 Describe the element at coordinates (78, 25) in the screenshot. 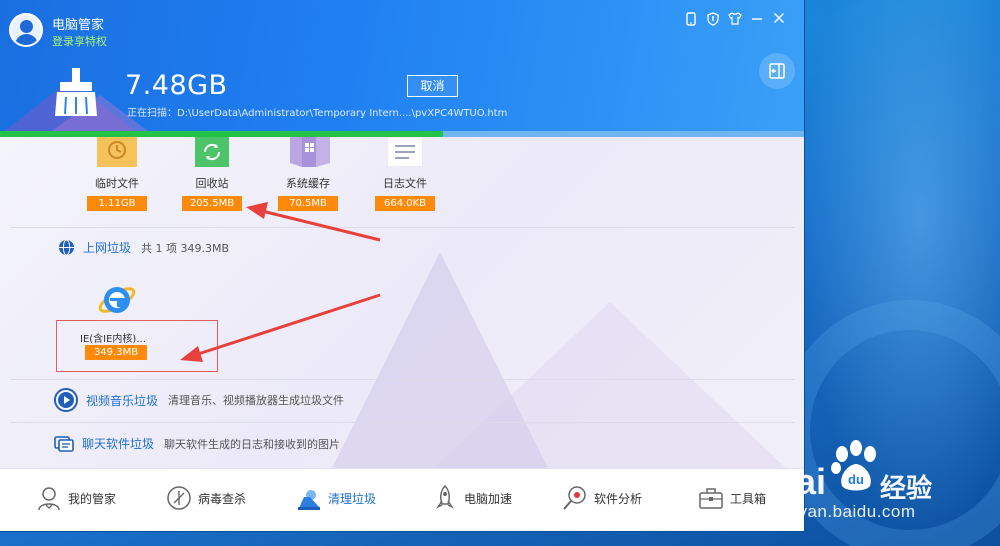

I see `app-title: 电脑管家` at that location.